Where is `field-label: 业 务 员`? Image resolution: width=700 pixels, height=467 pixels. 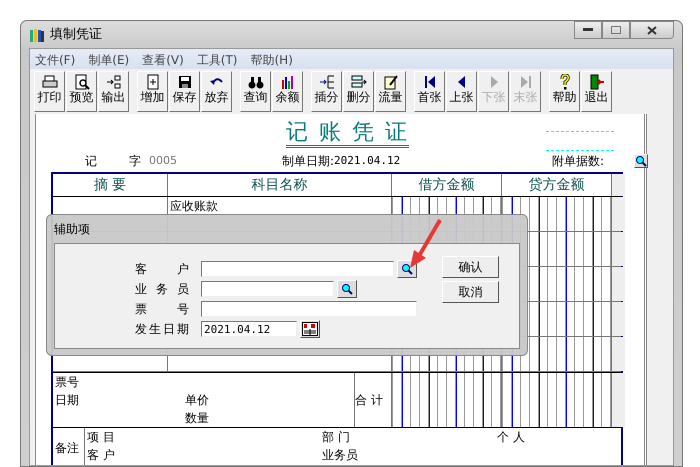 field-label: 业 务 员 is located at coordinates (162, 289).